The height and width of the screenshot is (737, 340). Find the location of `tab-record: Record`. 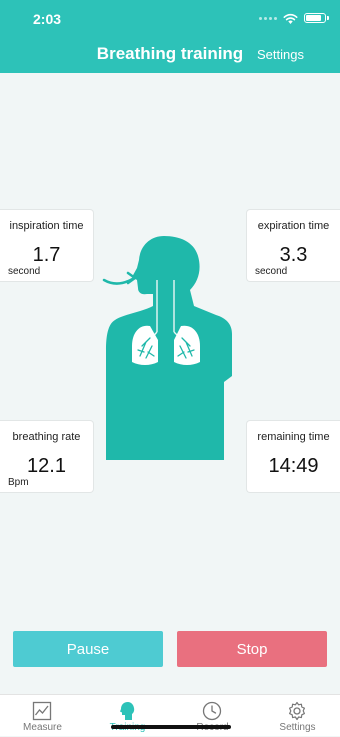

tab-record: Record is located at coordinates (212, 716).